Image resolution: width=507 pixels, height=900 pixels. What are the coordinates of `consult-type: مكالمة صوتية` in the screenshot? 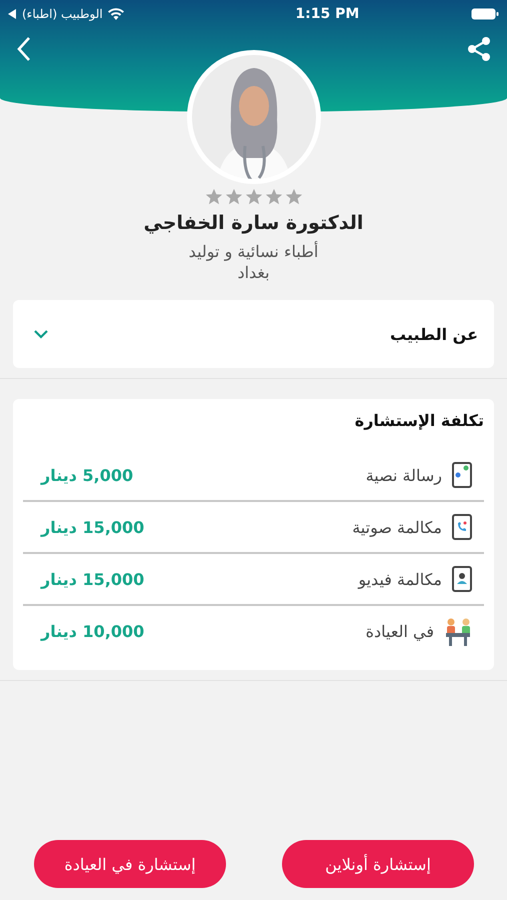 It's located at (397, 527).